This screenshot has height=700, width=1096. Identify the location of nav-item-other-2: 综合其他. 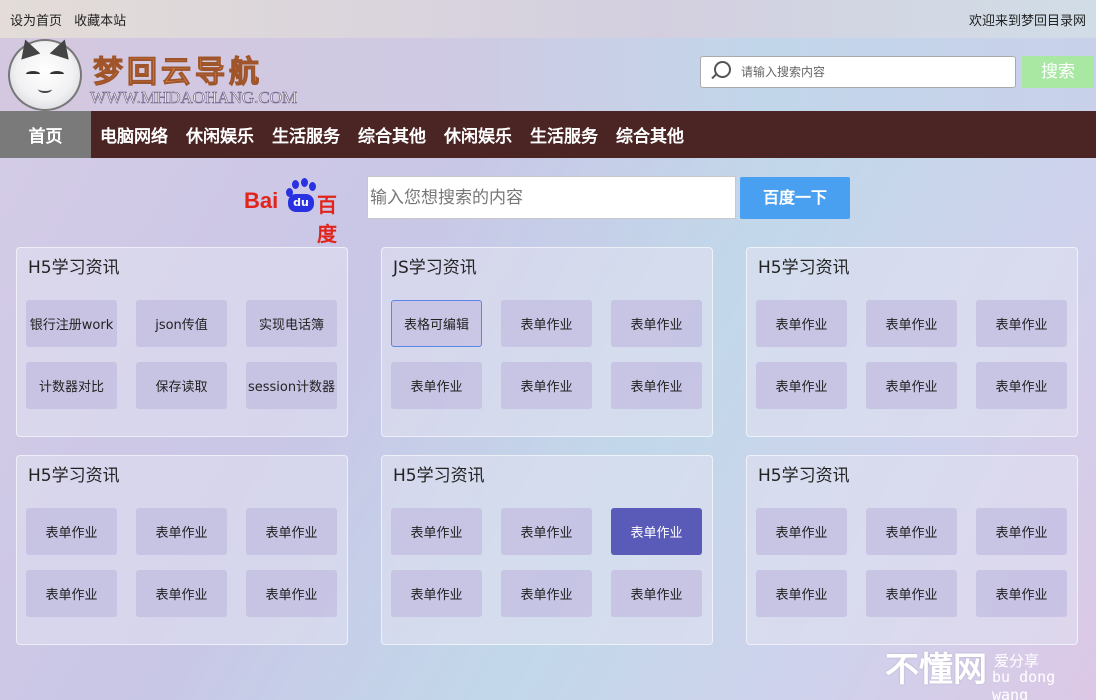
(650, 134).